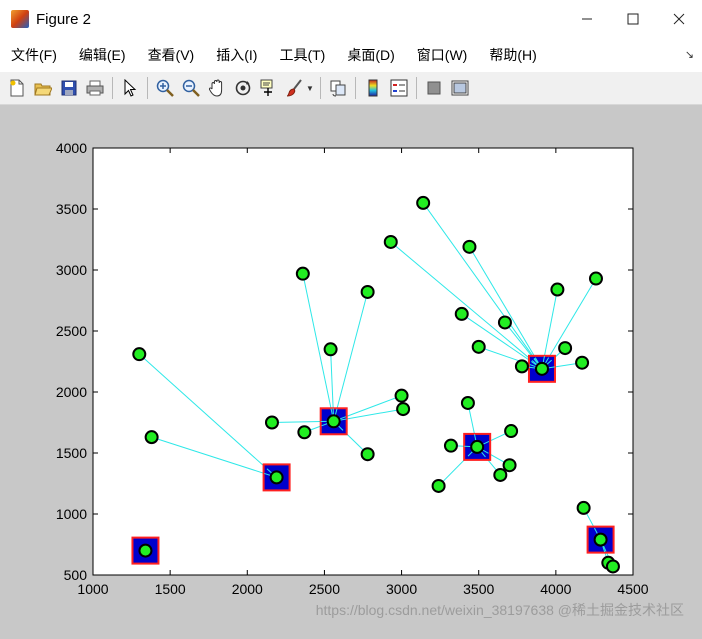 The height and width of the screenshot is (639, 702). Describe the element at coordinates (165, 88) in the screenshot. I see `zoom-in-icon` at that location.